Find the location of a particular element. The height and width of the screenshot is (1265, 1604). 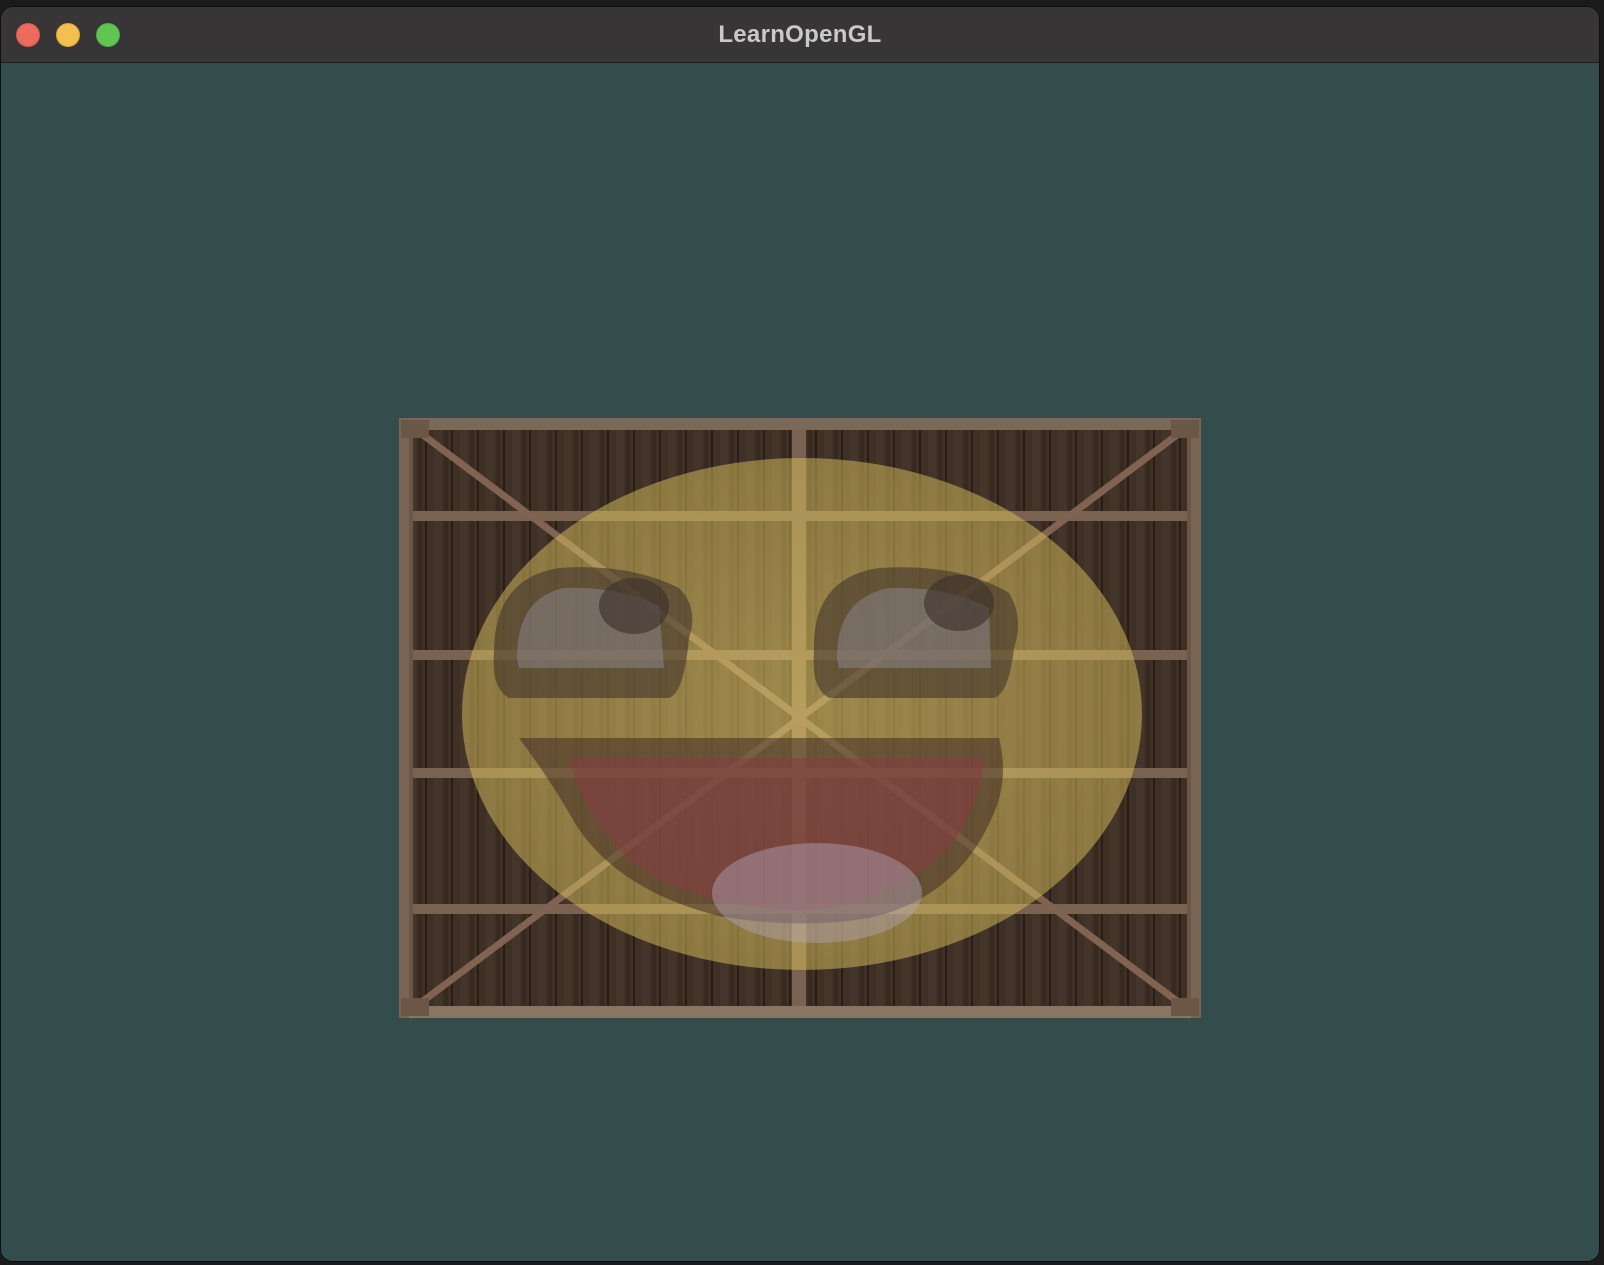

title-bar: LearnOpenGL is located at coordinates (800, 35).